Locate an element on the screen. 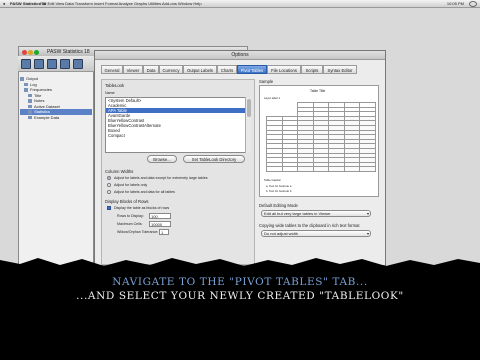  open-icon is located at coordinates (26, 64).